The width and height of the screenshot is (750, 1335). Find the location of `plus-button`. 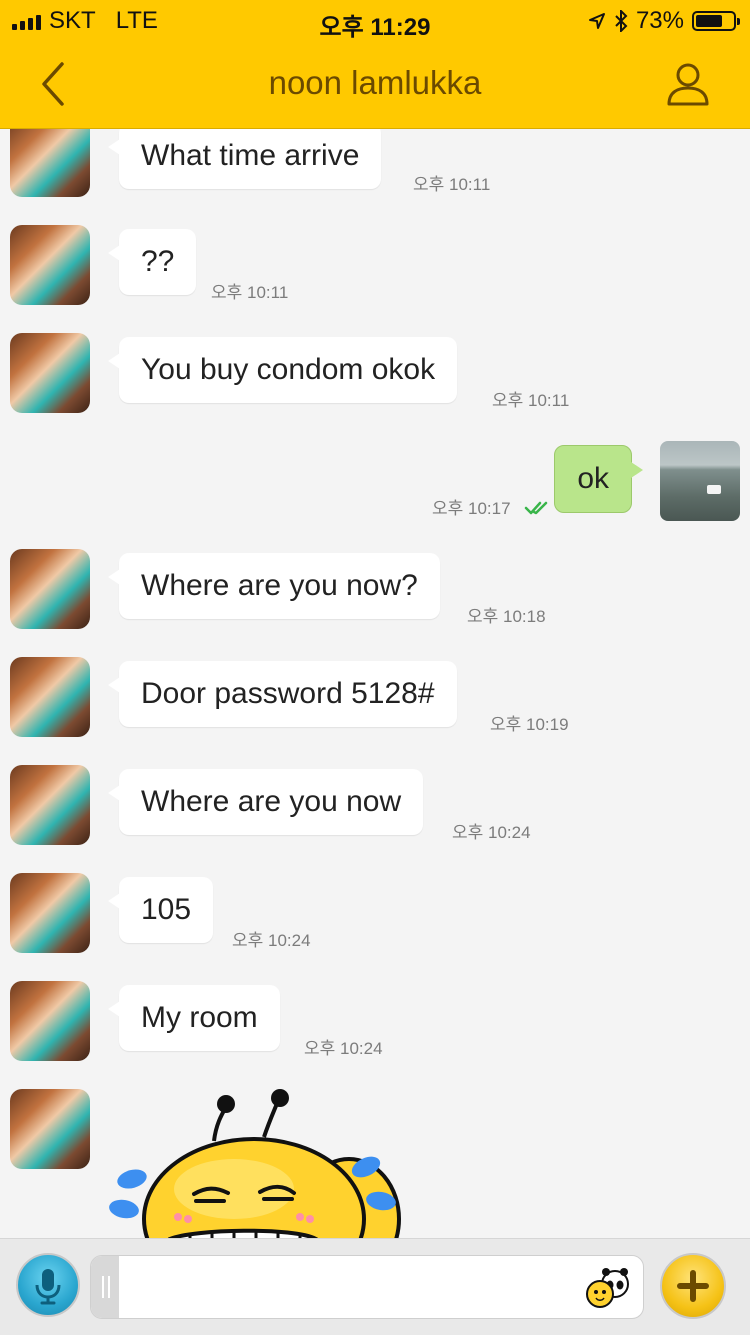

plus-button is located at coordinates (693, 1286).